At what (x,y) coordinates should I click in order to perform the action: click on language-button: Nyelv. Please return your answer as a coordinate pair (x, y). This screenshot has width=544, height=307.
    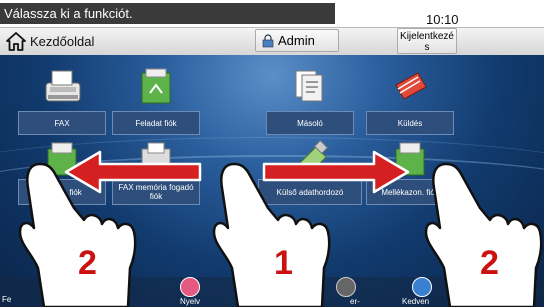
    Looking at the image, I should click on (190, 301).